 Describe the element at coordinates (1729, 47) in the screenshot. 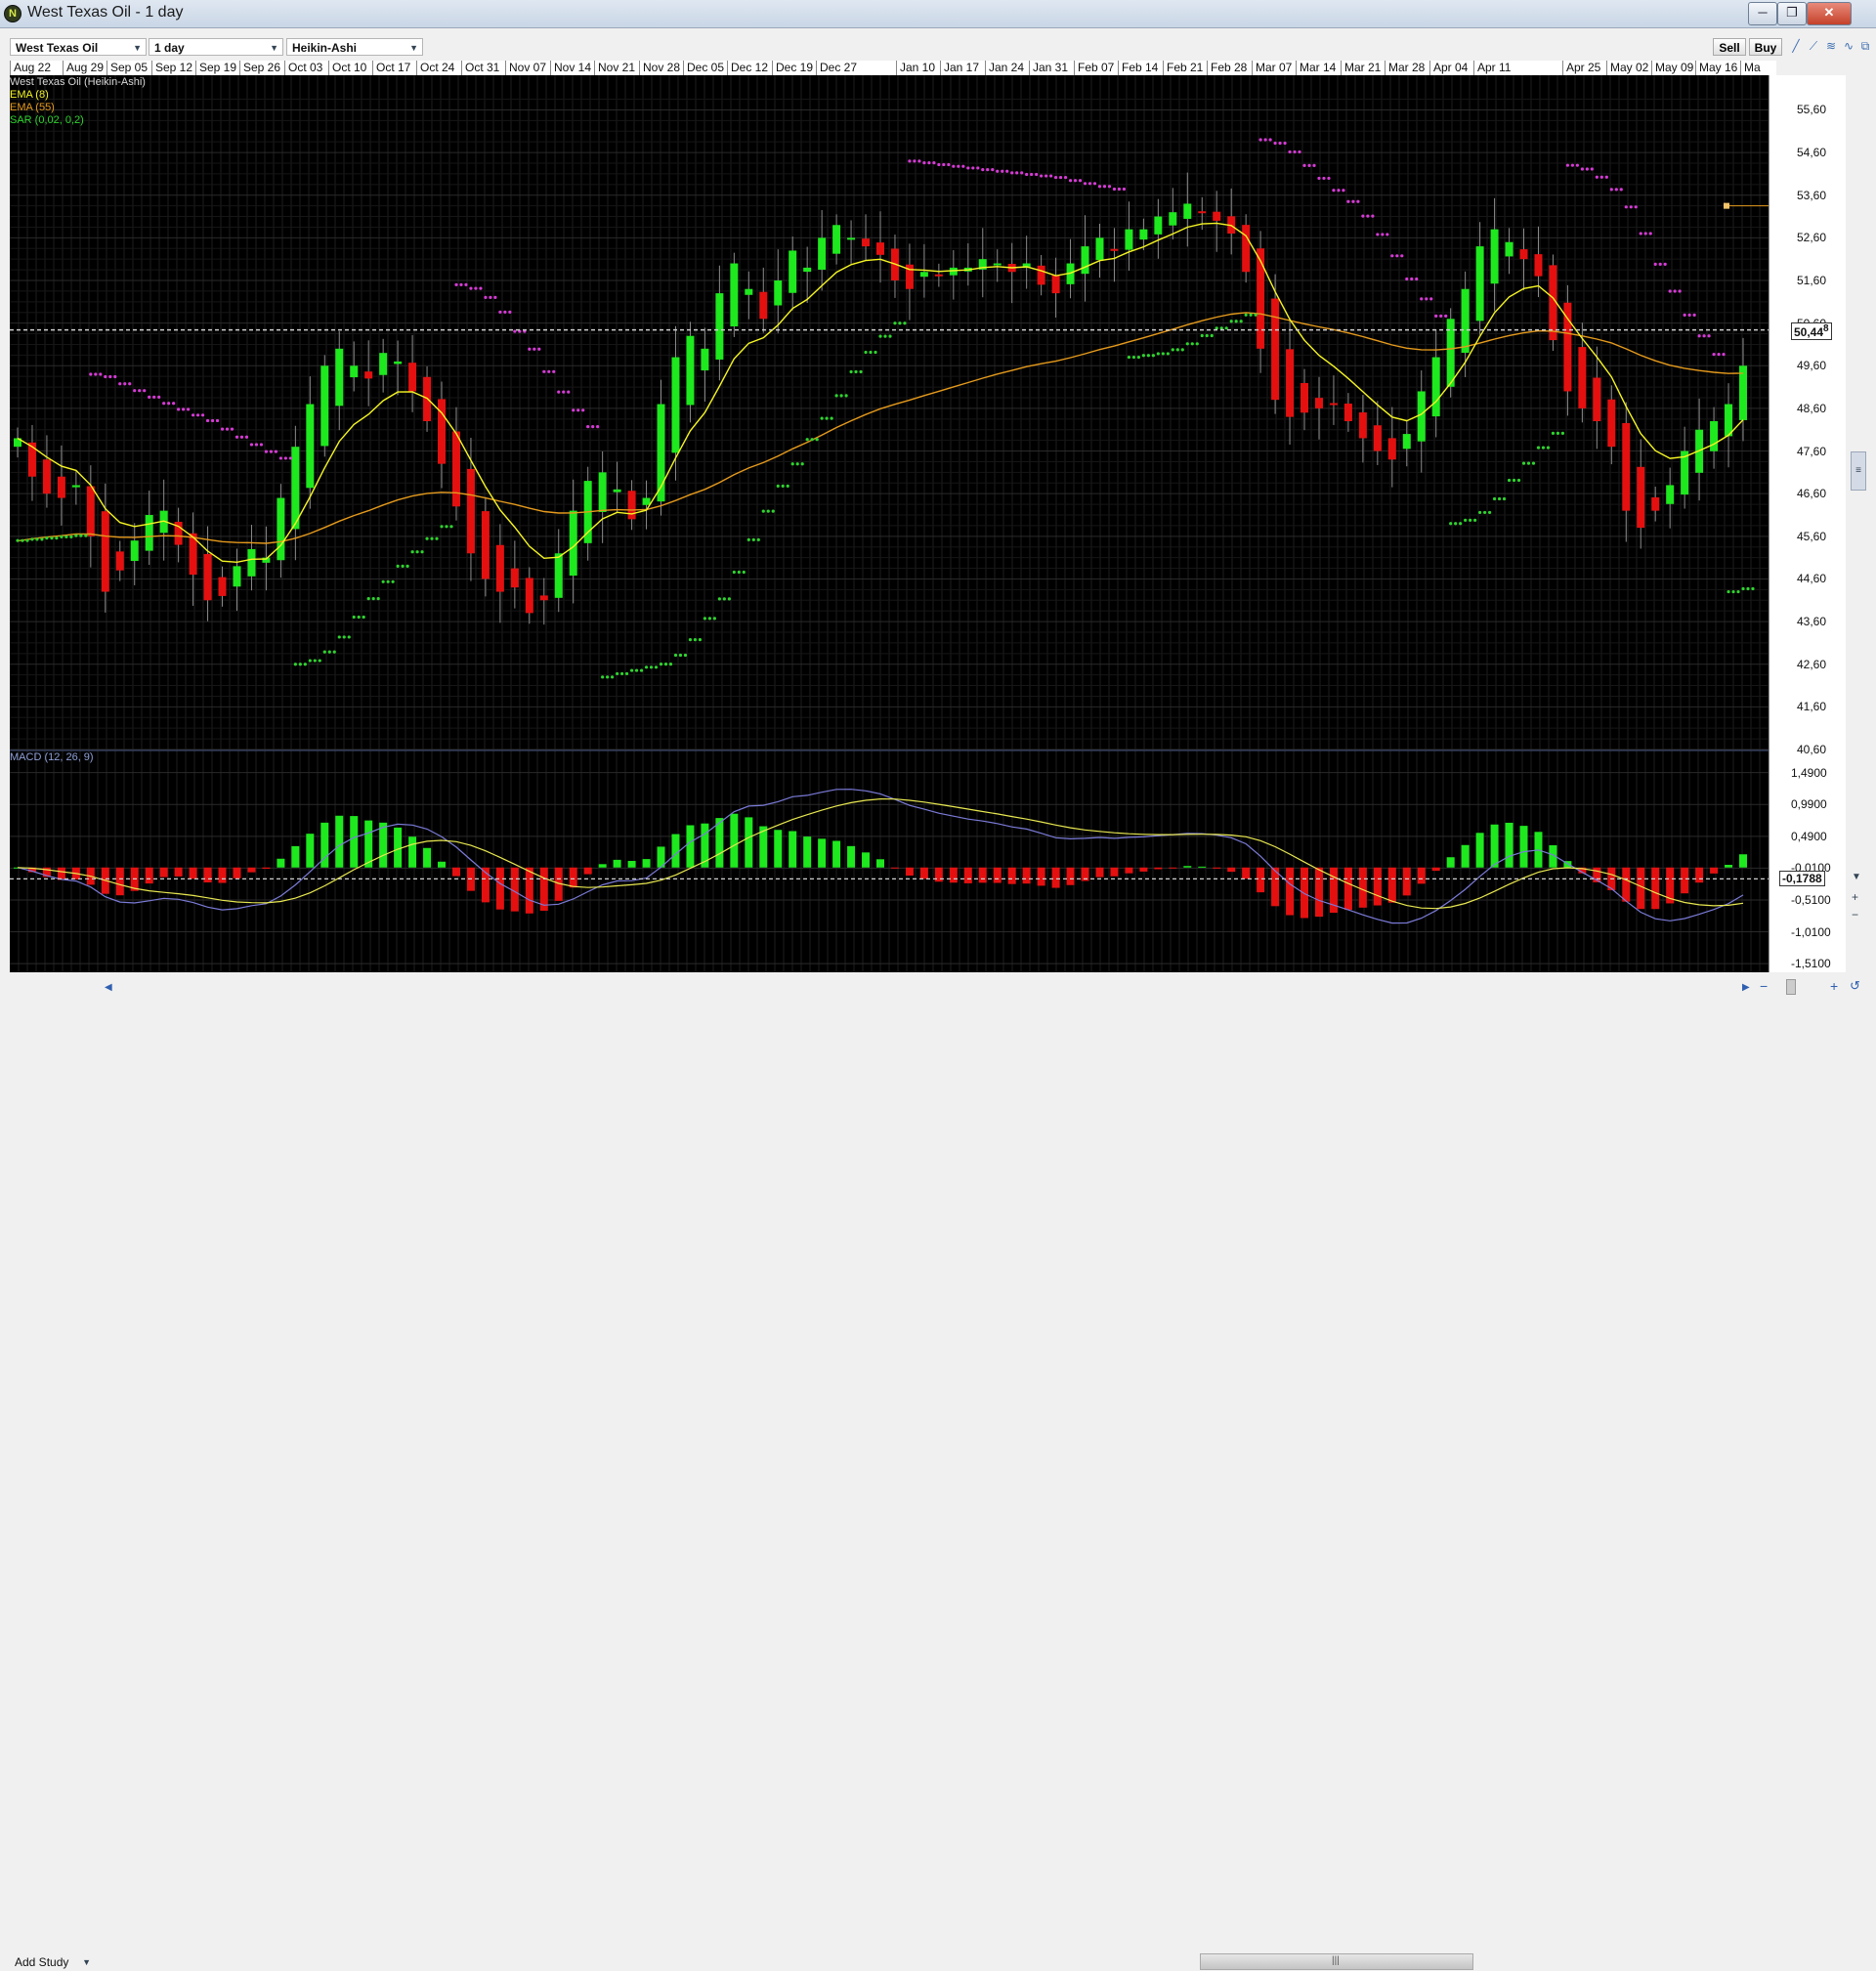

I see `sell-button: Sell` at that location.